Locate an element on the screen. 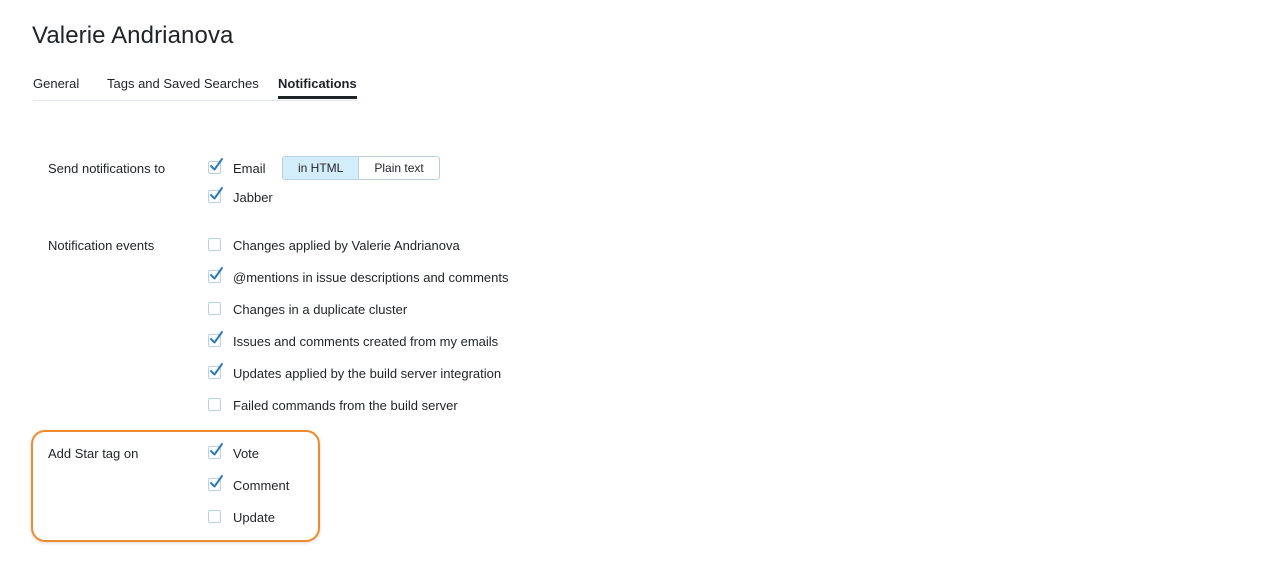 This screenshot has width=1267, height=561. star-tag-label: Add Star tag on is located at coordinates (93, 453).